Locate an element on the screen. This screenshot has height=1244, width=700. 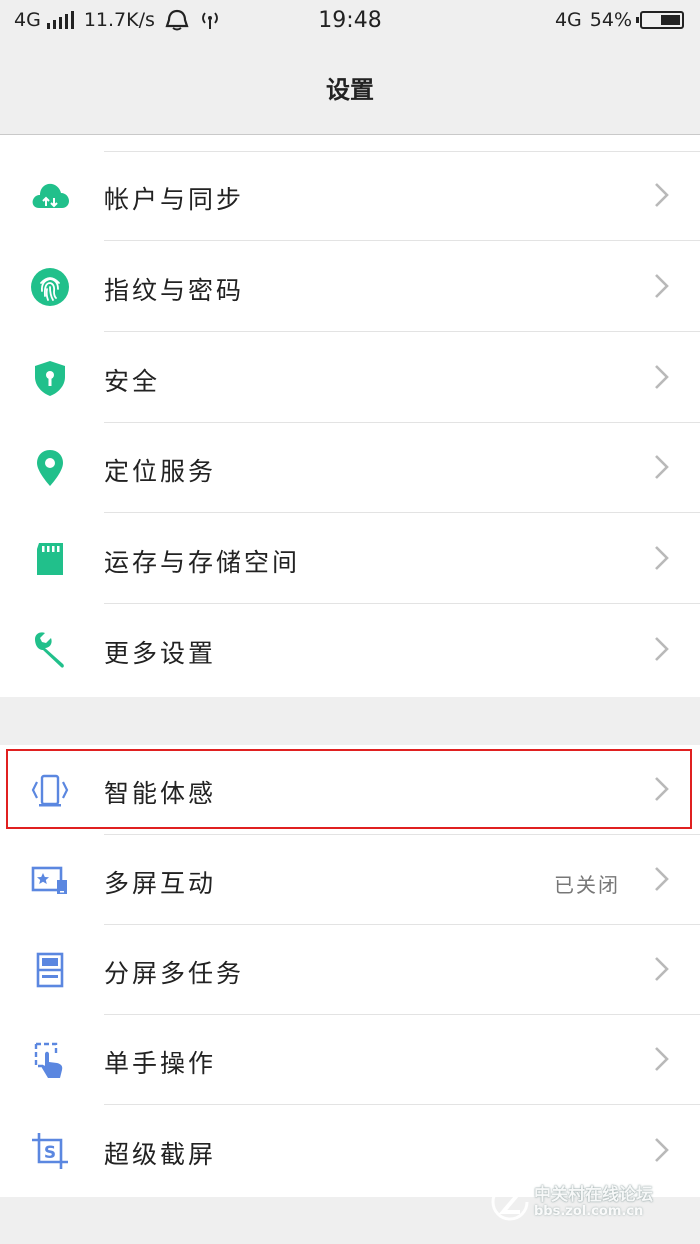
settings-item-one-hand: 单手操作 is located at coordinates (350, 1060).